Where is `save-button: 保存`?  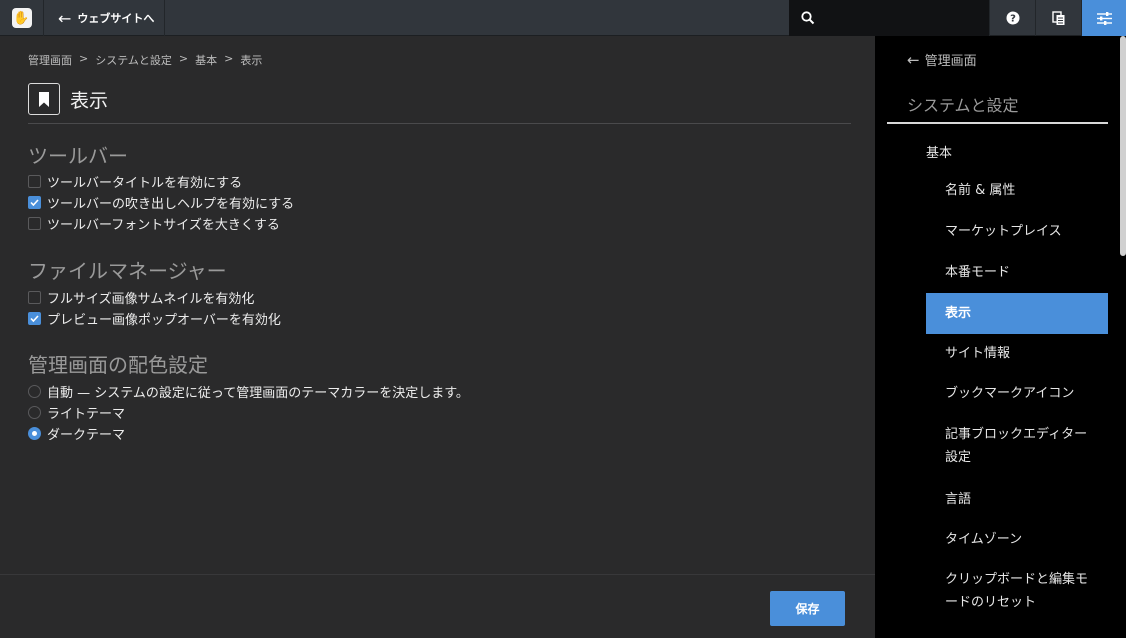 save-button: 保存 is located at coordinates (807, 608).